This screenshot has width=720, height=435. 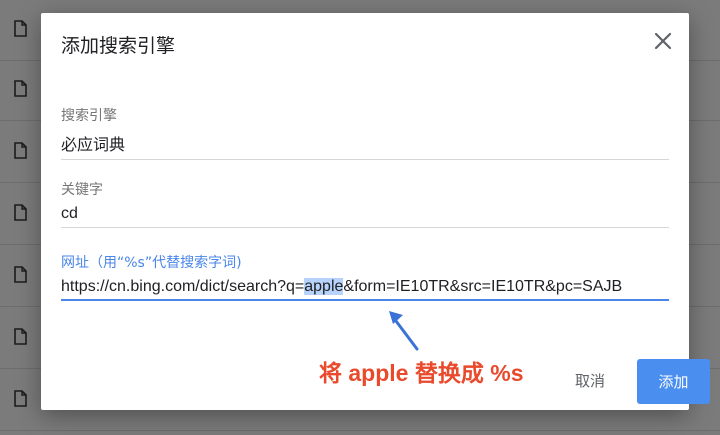 I want to click on keyword-field: 关键字 cd, so click(x=365, y=203).